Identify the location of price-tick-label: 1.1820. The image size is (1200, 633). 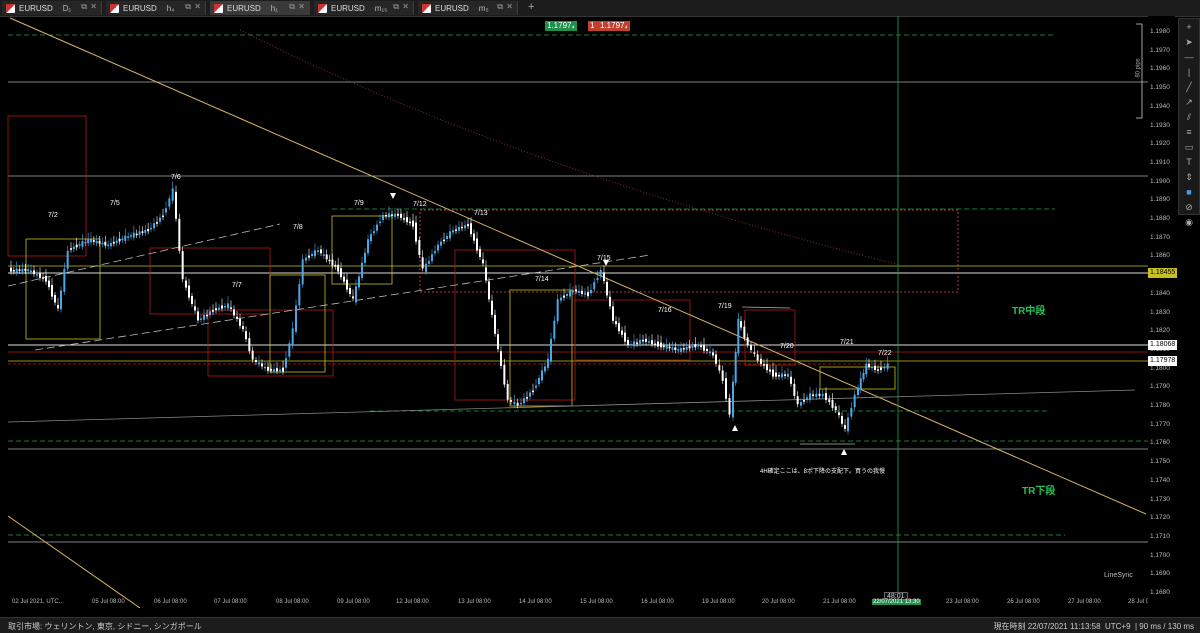
(1160, 331).